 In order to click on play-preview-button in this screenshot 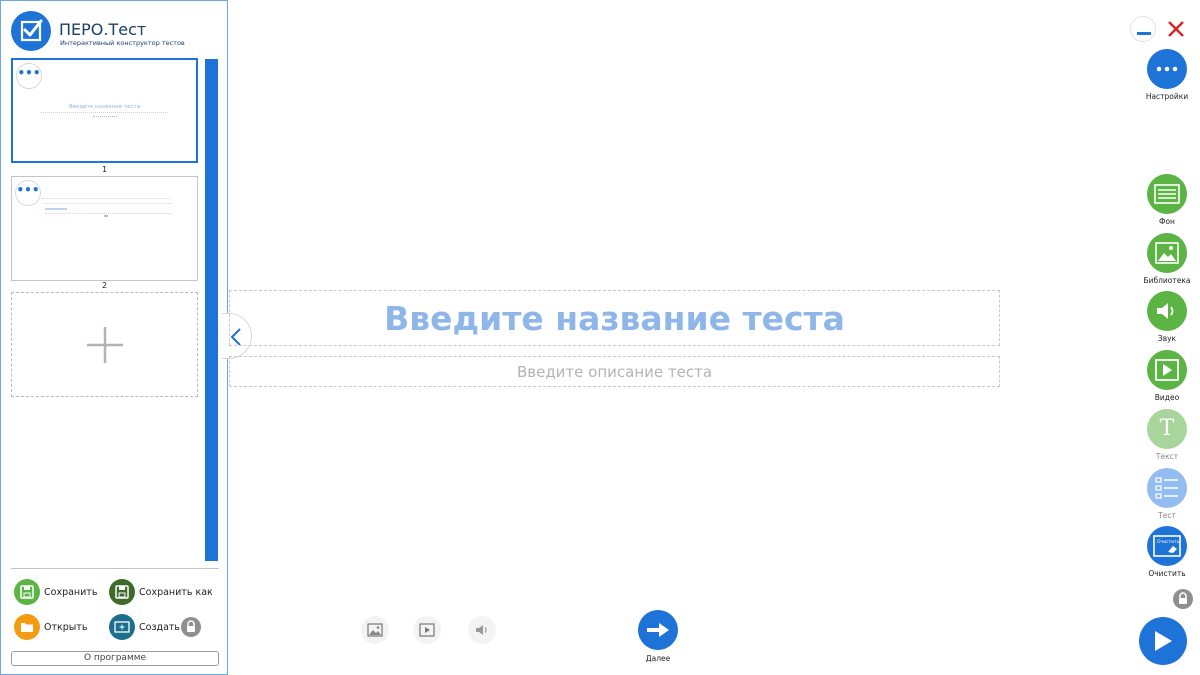, I will do `click(1163, 641)`.